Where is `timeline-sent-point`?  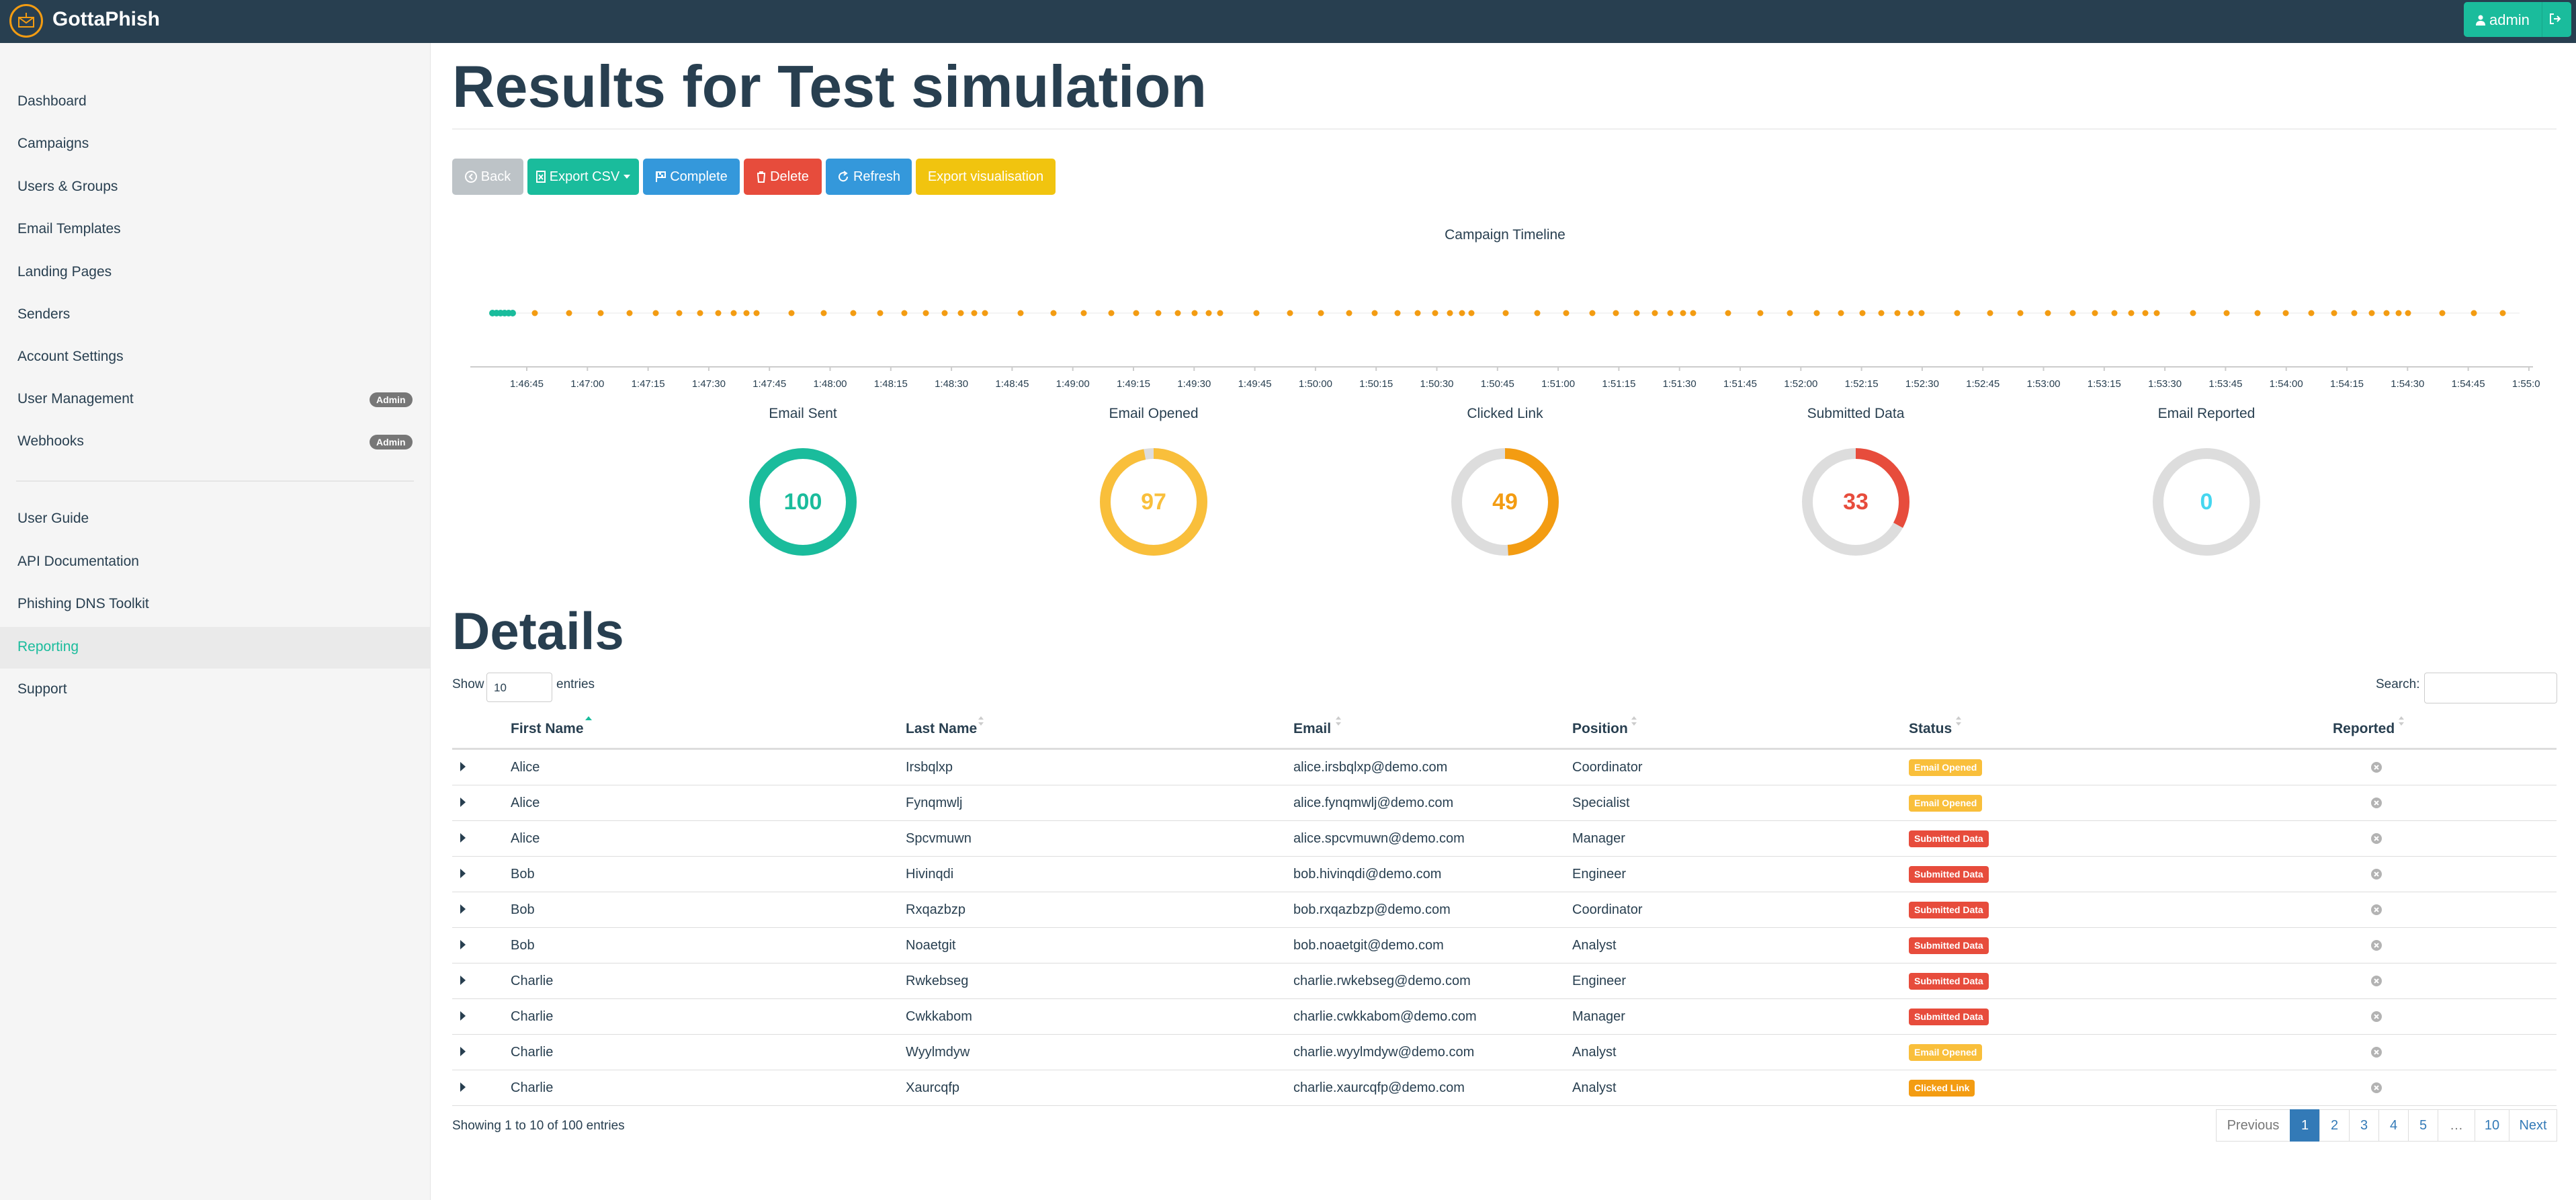 timeline-sent-point is located at coordinates (512, 313).